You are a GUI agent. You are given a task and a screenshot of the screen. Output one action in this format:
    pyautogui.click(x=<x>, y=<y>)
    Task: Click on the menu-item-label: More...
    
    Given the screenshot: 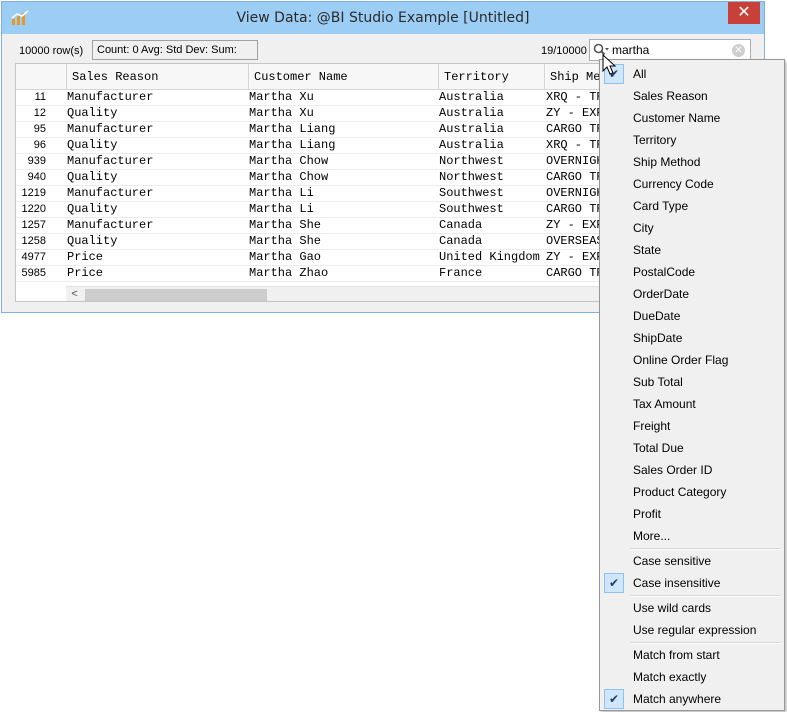 What is the action you would take?
    pyautogui.click(x=652, y=536)
    